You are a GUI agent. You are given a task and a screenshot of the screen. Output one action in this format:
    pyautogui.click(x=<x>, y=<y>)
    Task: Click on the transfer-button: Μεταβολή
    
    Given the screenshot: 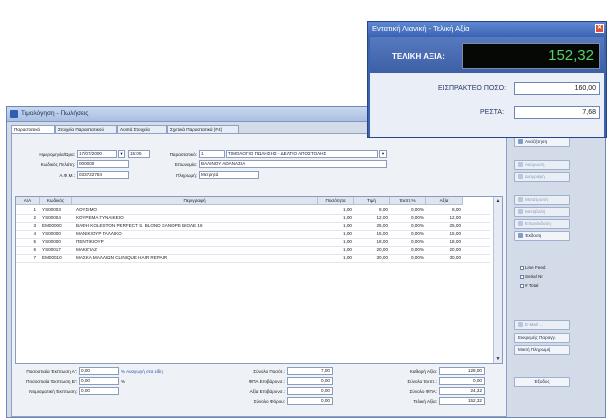 What is the action you would take?
    pyautogui.click(x=542, y=212)
    